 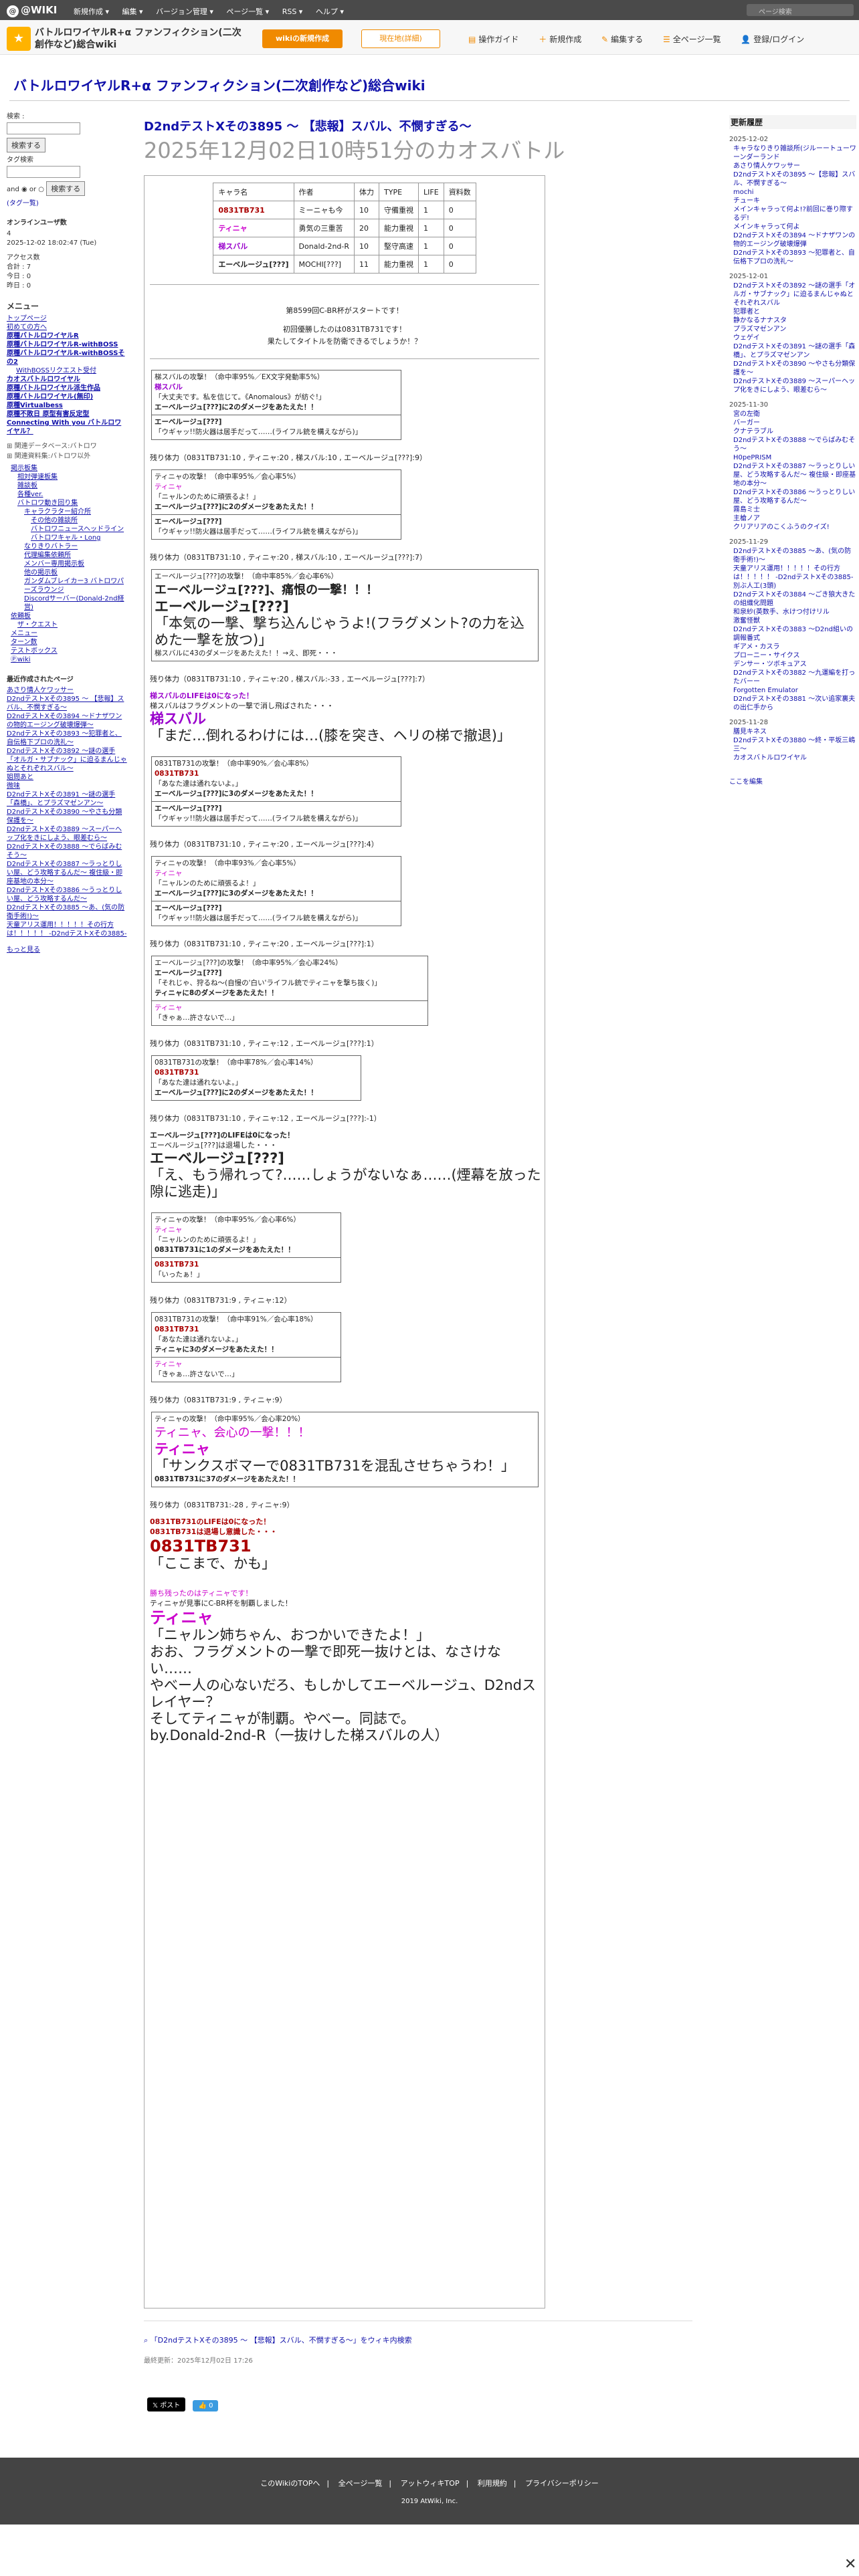 What do you see at coordinates (67, 414) in the screenshot?
I see `nav-item: 原種不敗日 原型有害反定型` at bounding box center [67, 414].